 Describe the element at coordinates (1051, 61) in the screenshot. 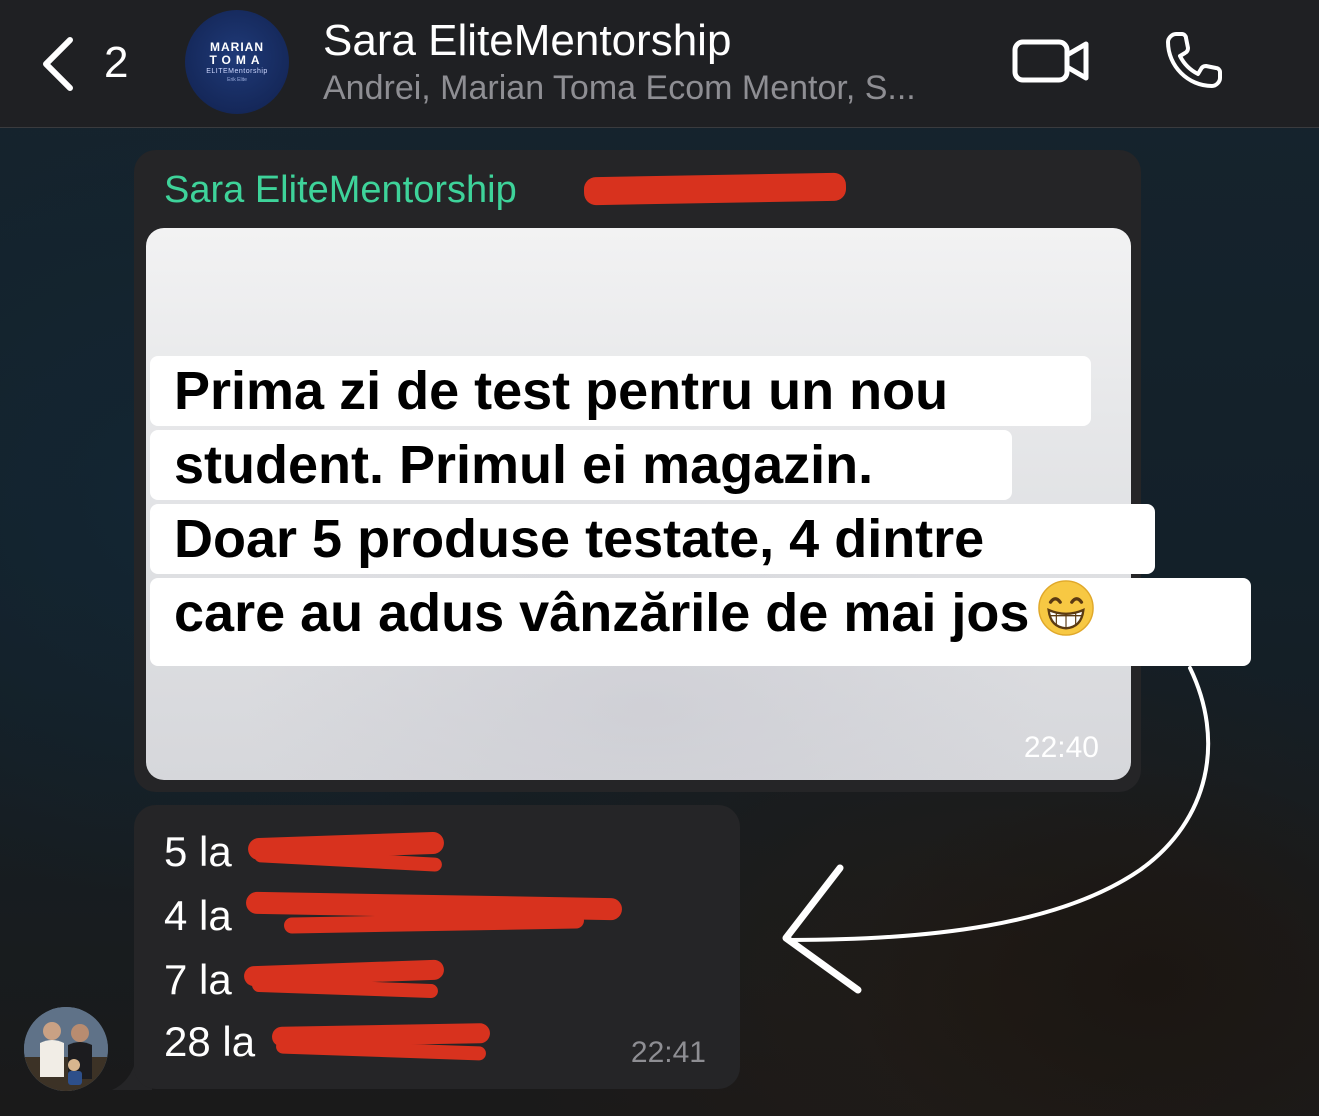

I see `video-camera-icon` at that location.